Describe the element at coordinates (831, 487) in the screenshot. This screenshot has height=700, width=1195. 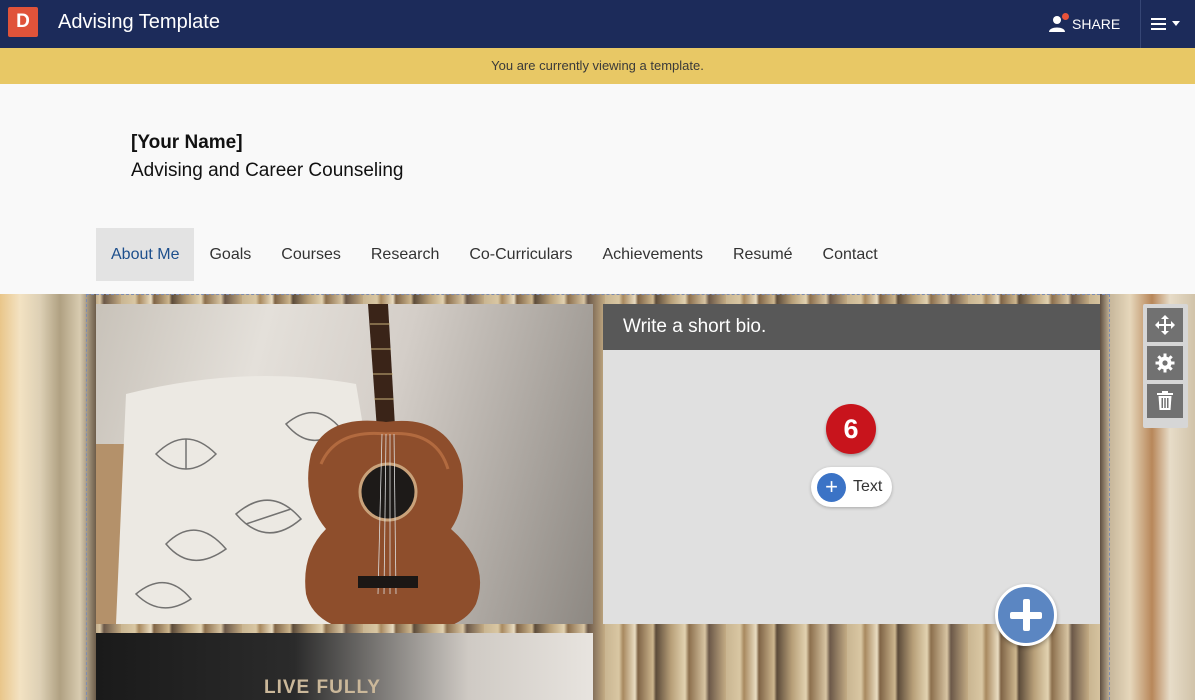
I see `plus-icon: +` at that location.